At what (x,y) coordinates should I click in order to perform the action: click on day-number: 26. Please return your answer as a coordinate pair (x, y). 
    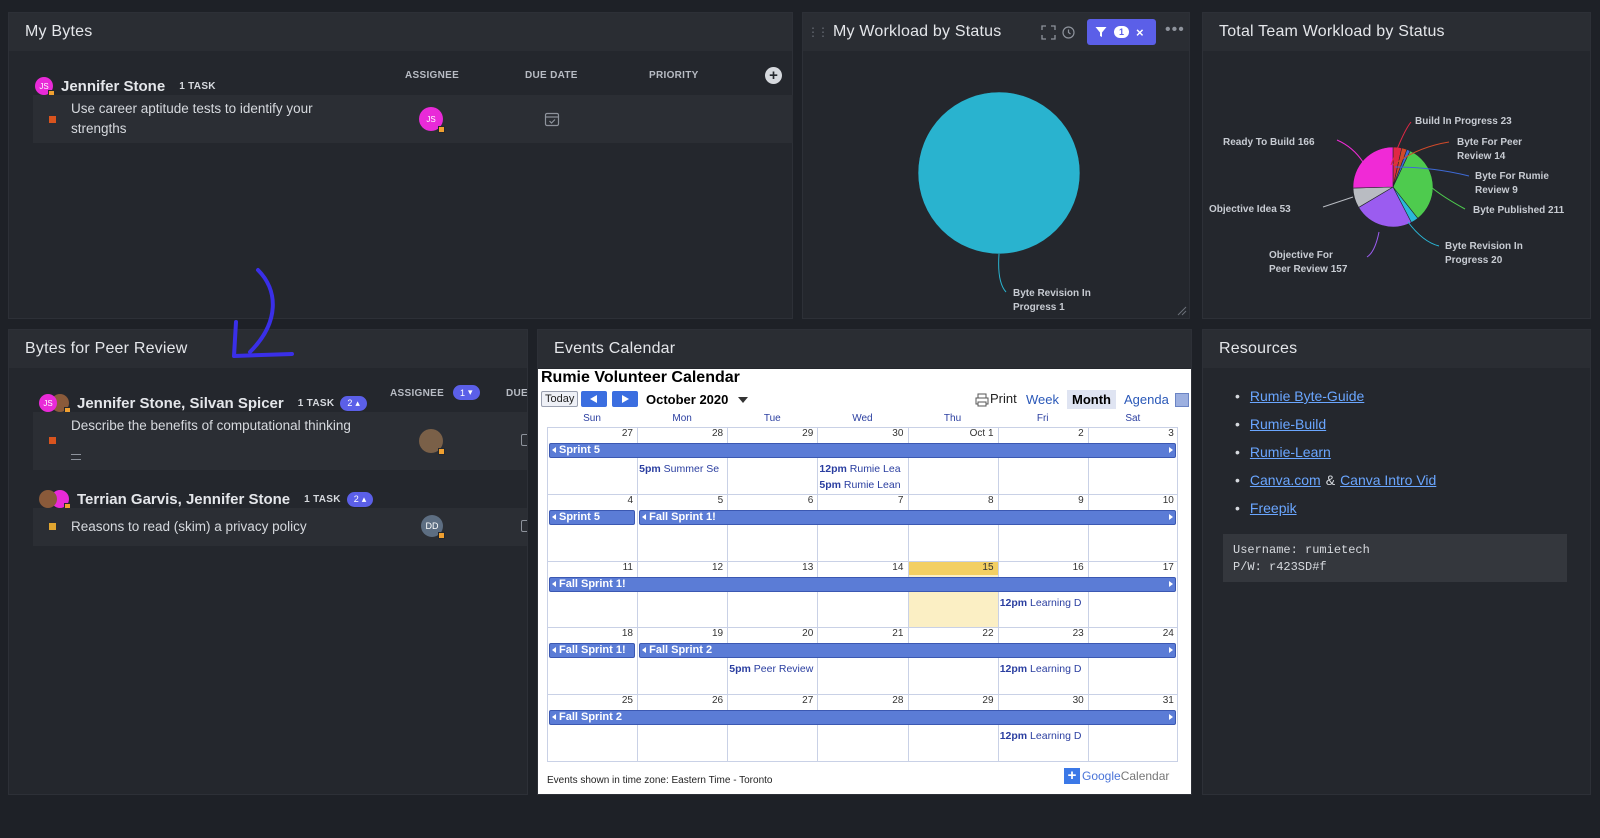
    Looking at the image, I should click on (680, 700).